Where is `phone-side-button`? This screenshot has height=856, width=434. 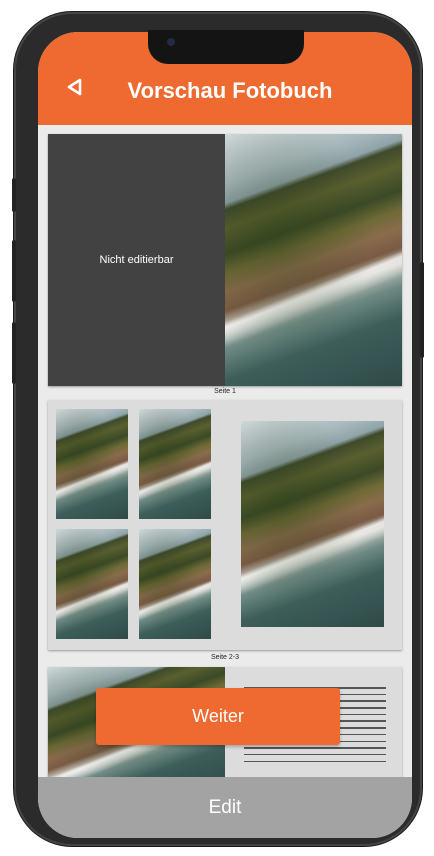
phone-side-button is located at coordinates (14, 195).